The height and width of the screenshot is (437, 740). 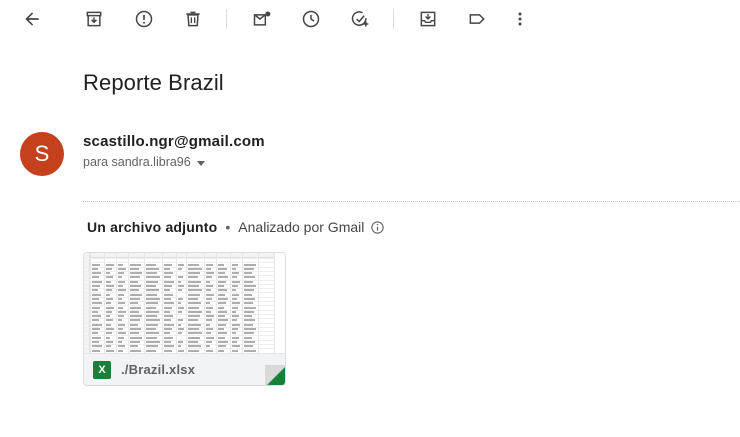 I want to click on archive-icon, so click(x=94, y=19).